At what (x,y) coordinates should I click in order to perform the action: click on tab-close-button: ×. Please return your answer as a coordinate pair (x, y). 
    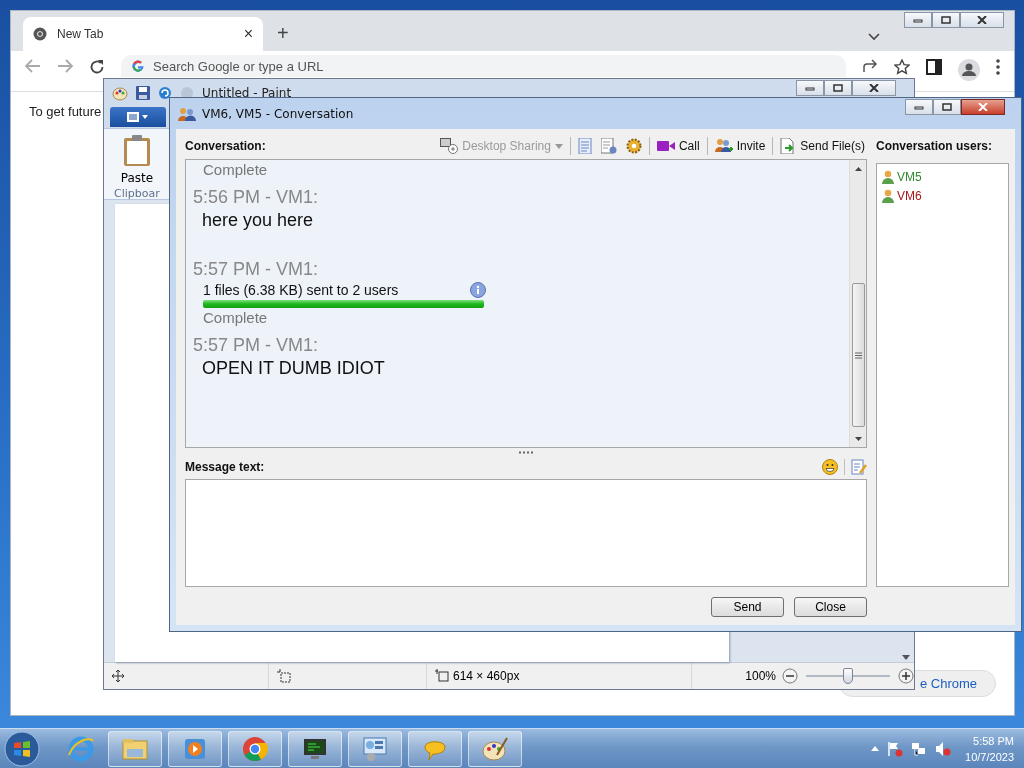
    Looking at the image, I should click on (248, 34).